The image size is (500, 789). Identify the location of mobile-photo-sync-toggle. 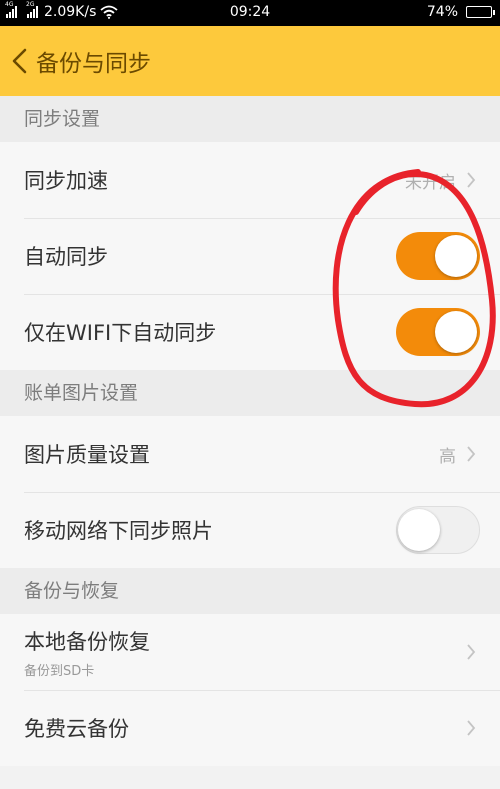
(438, 530).